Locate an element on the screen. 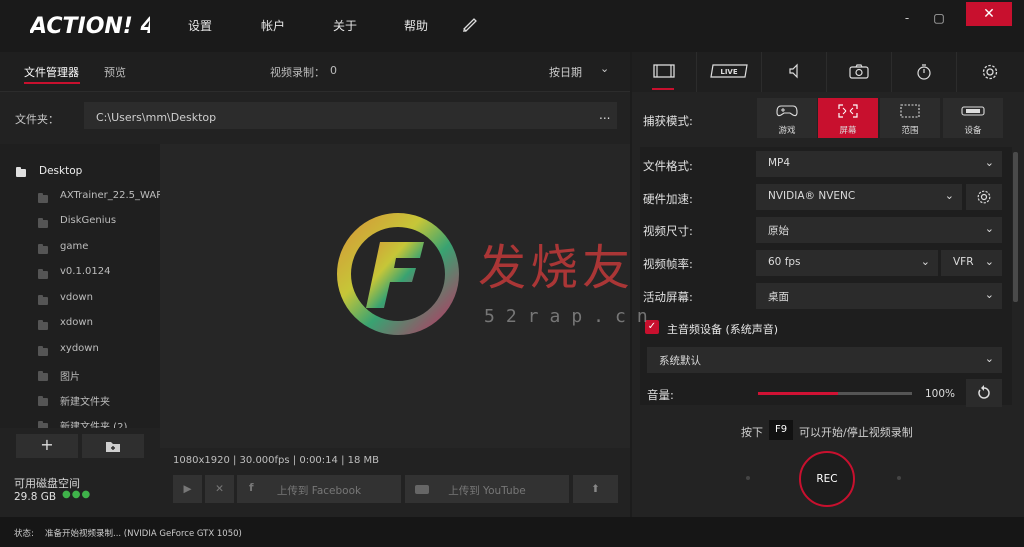  disk-space-value: 29.8 GB is located at coordinates (35, 497).